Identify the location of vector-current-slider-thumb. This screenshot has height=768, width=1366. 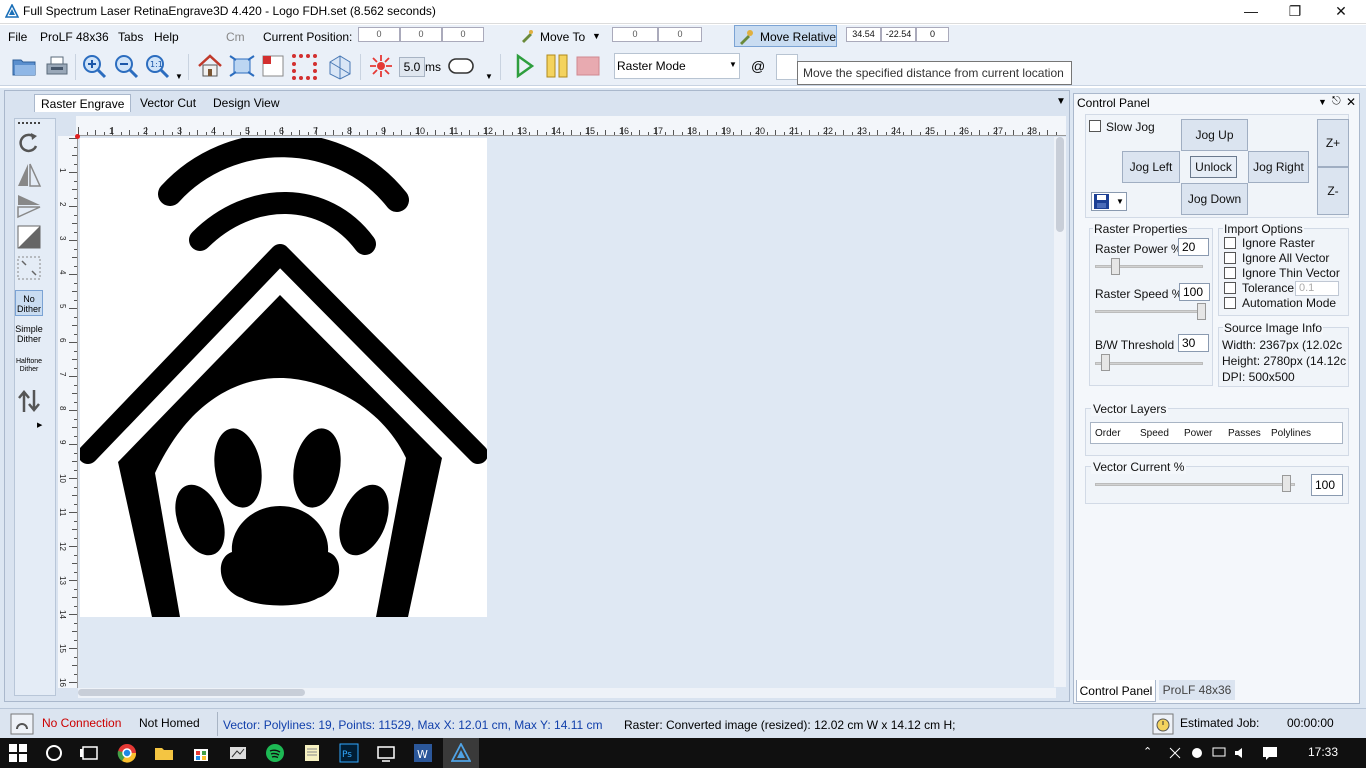
(1286, 483).